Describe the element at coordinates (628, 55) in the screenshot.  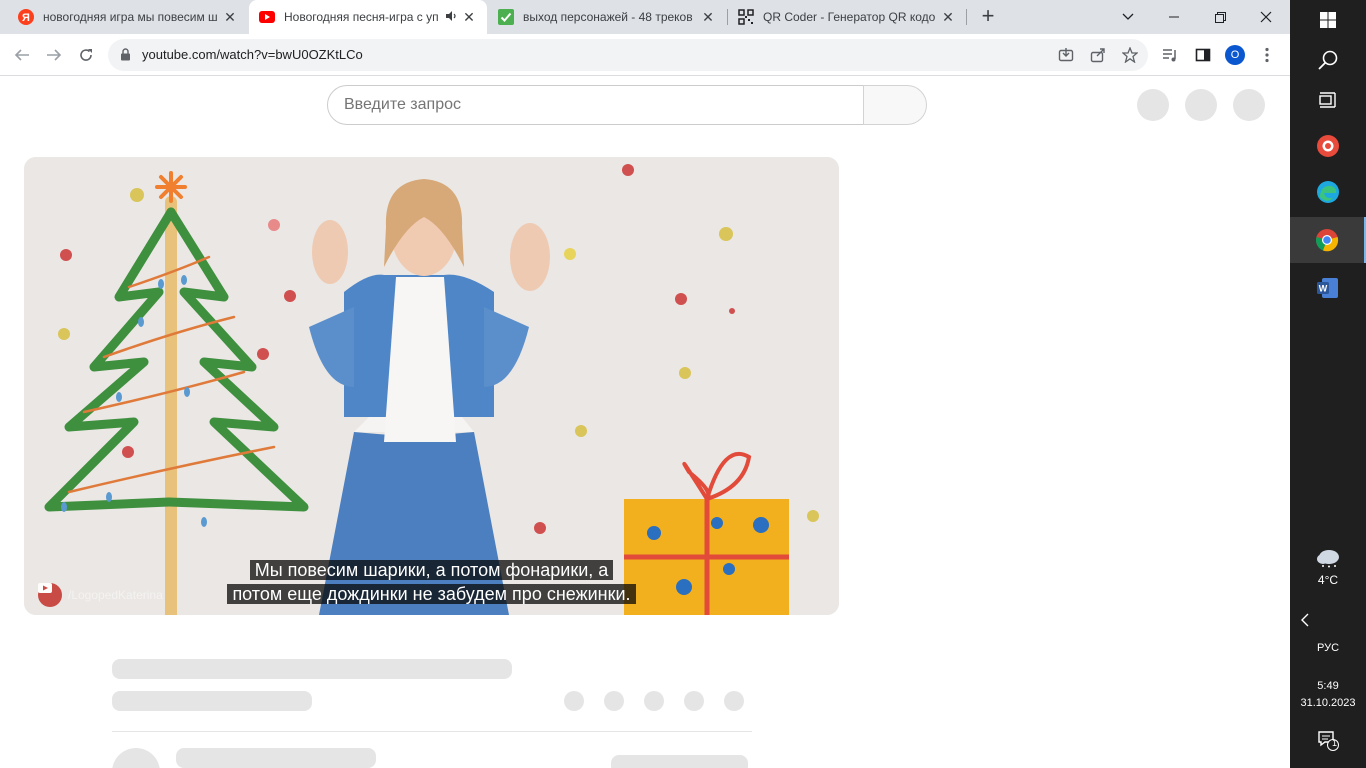
I see `address-bar: youtube.com/watch?v=bwU0OZKtLCo` at that location.